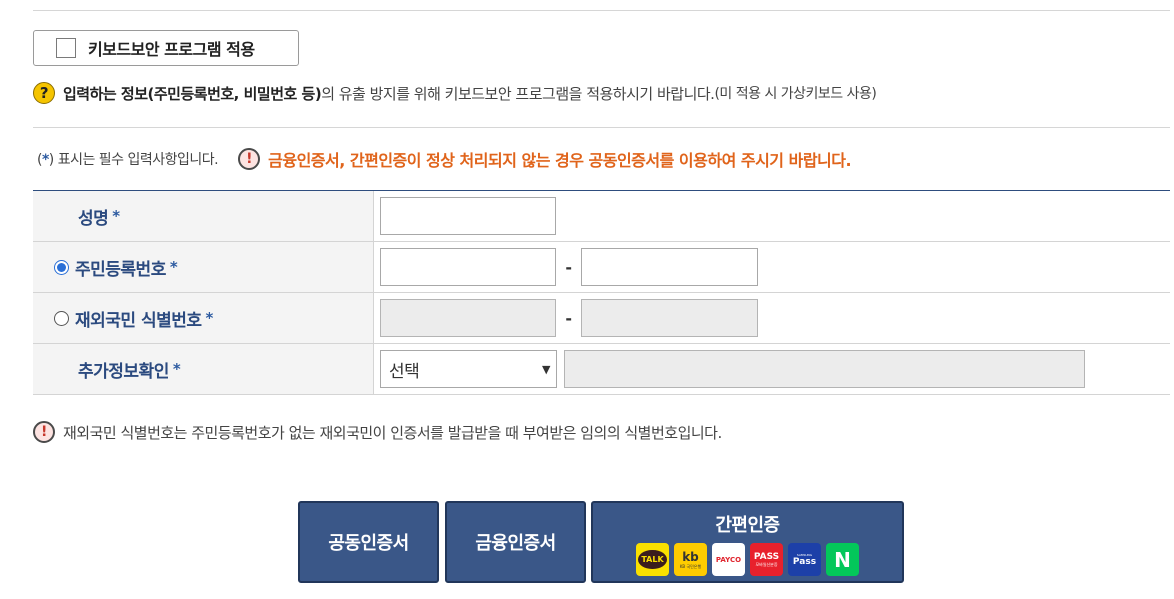 This screenshot has width=1174, height=599. I want to click on keyboard-security-checkbox: 키보드보안 프로그램 적용, so click(166, 48).